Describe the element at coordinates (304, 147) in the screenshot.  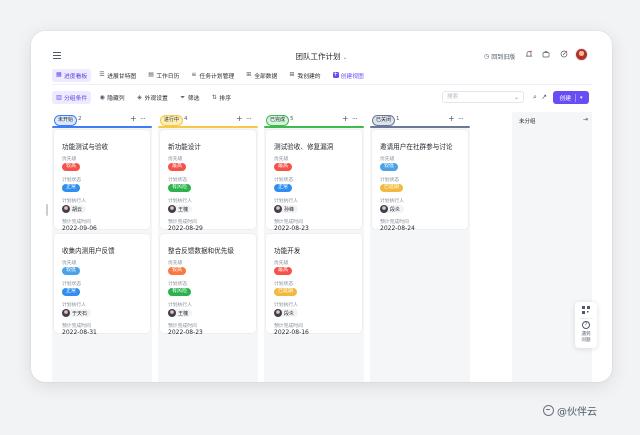
I see `card-title: 测试验收、修复漏洞` at that location.